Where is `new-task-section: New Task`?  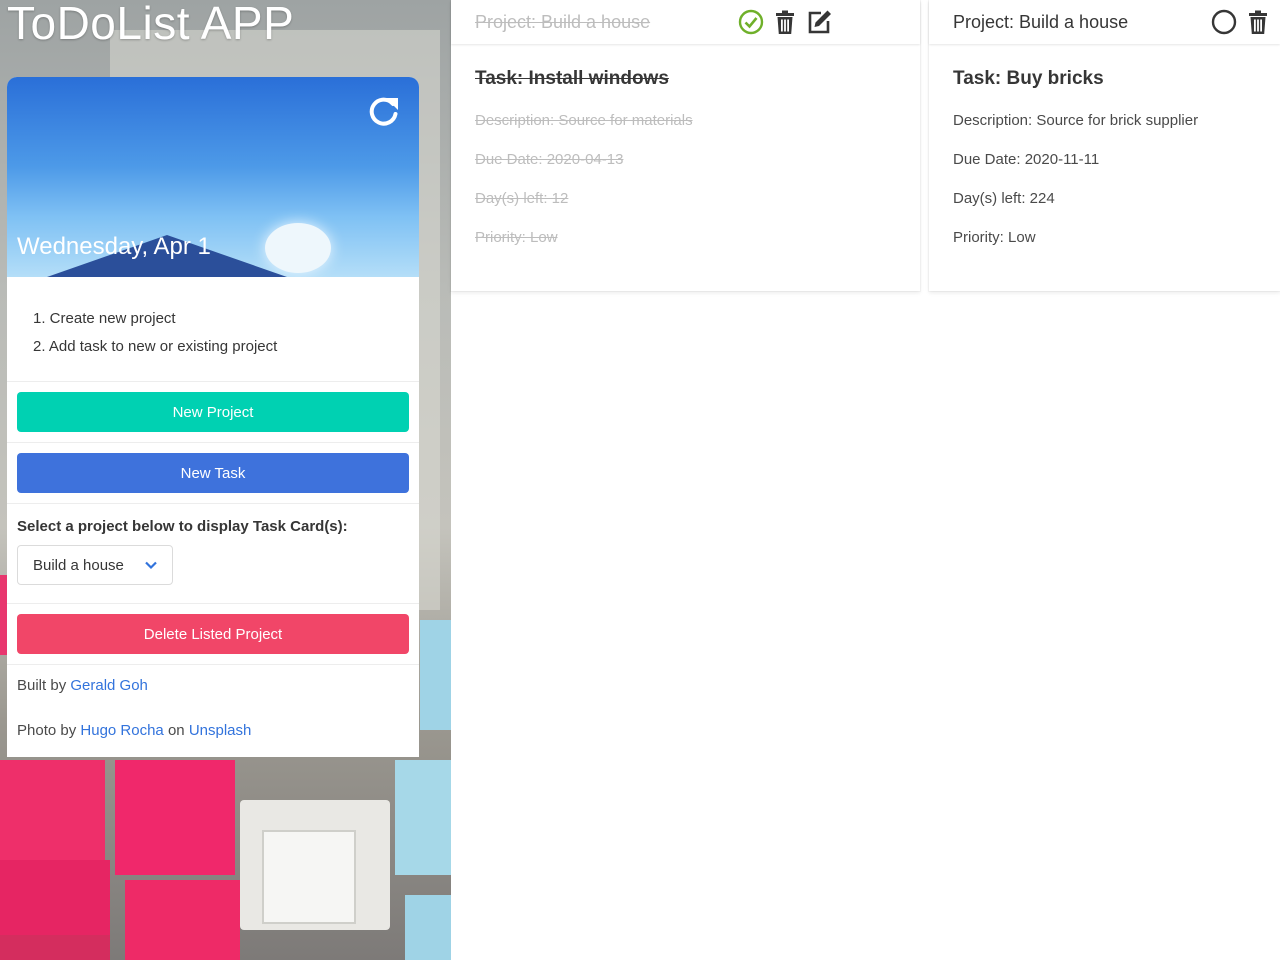
new-task-section: New Task is located at coordinates (213, 472).